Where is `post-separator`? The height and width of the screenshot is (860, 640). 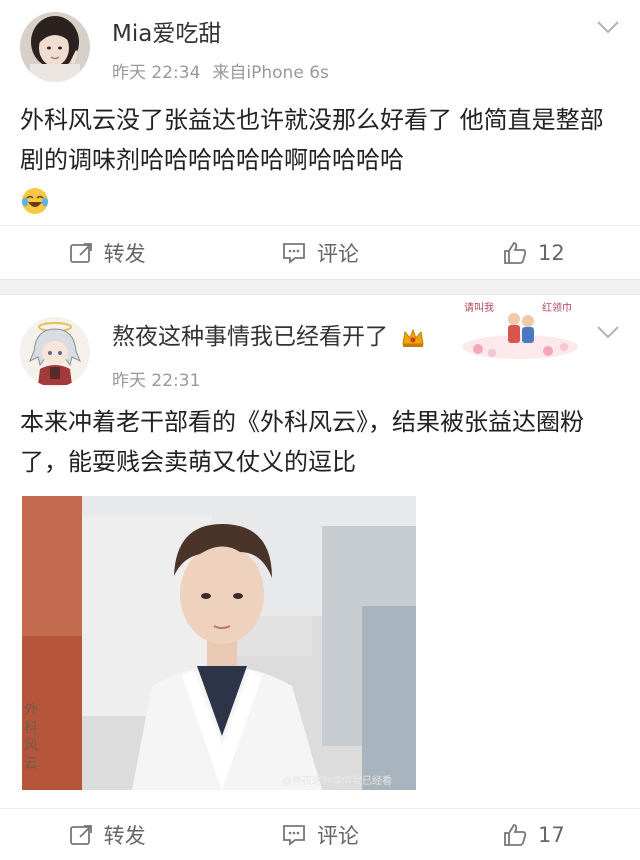
post-separator is located at coordinates (320, 287).